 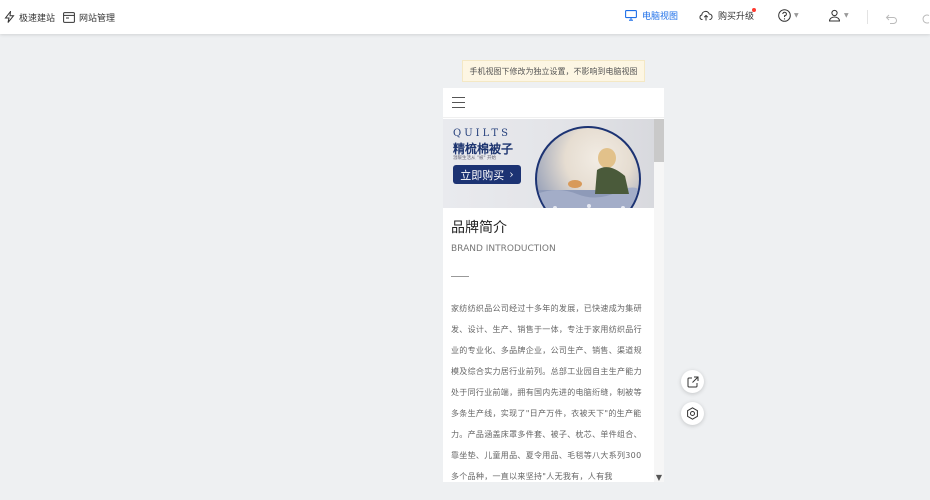 I want to click on settings-button, so click(x=692, y=413).